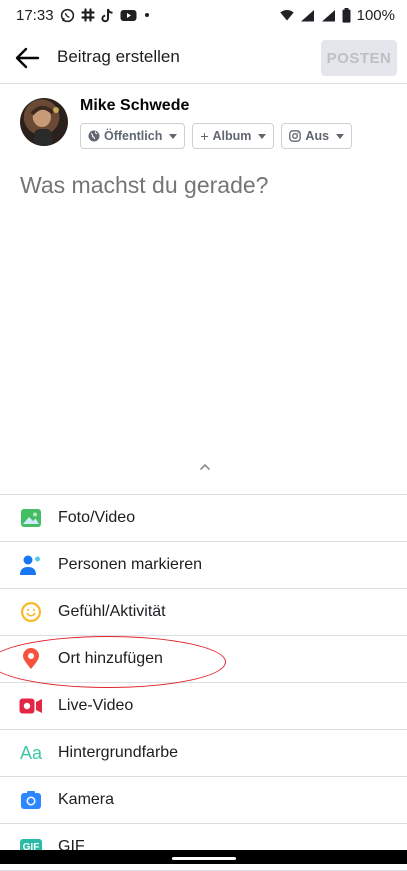  I want to click on camera-icon, so click(31, 800).